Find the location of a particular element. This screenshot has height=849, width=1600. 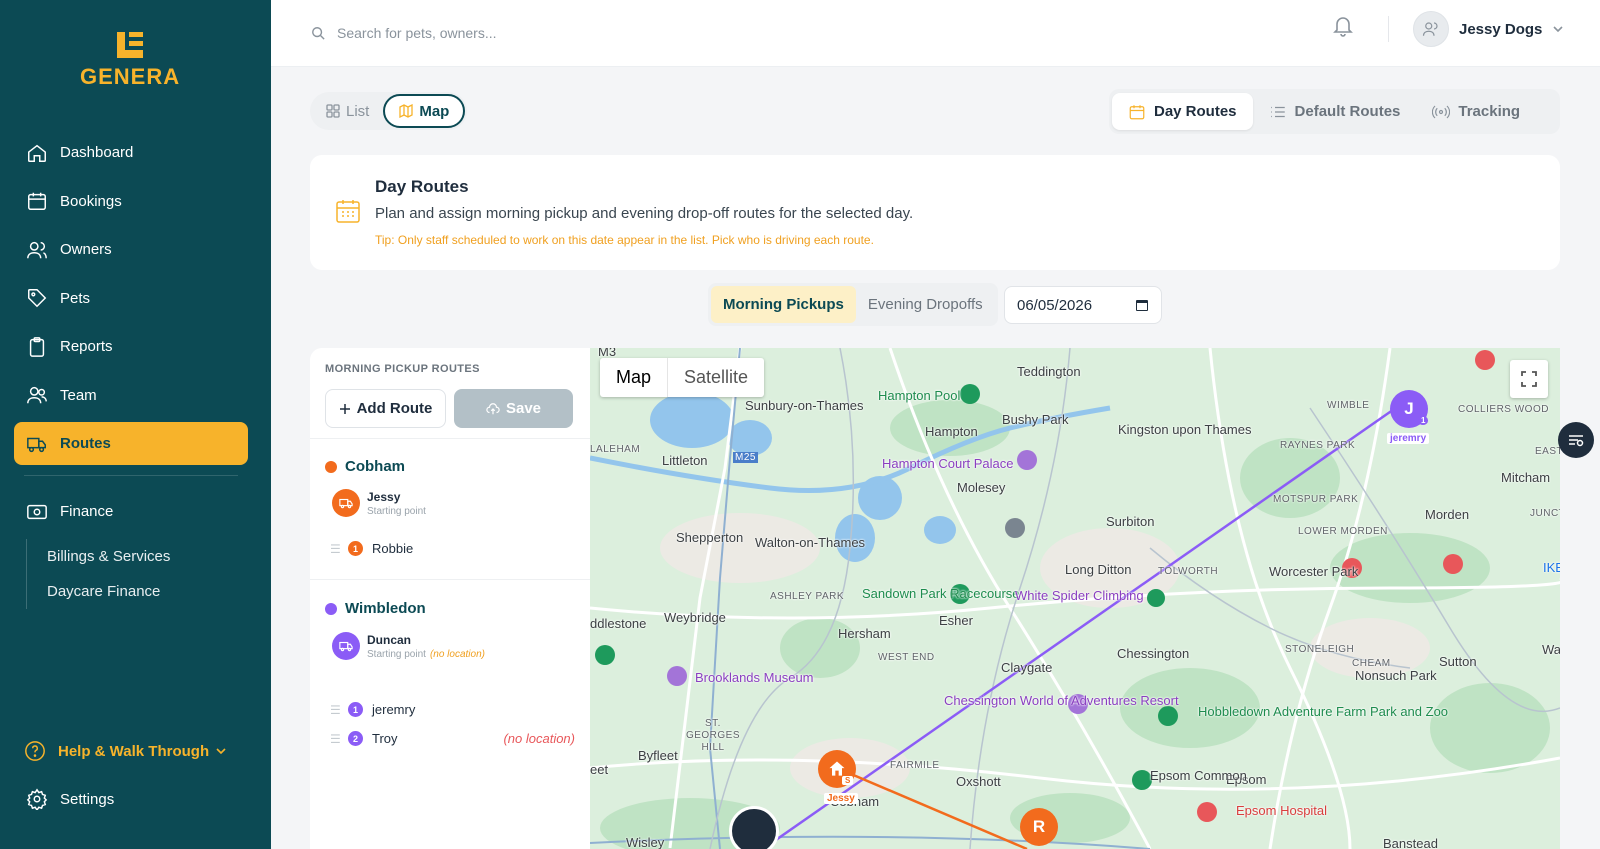

stop-troy: ☰ 2 Troy (no location) is located at coordinates (452, 738).